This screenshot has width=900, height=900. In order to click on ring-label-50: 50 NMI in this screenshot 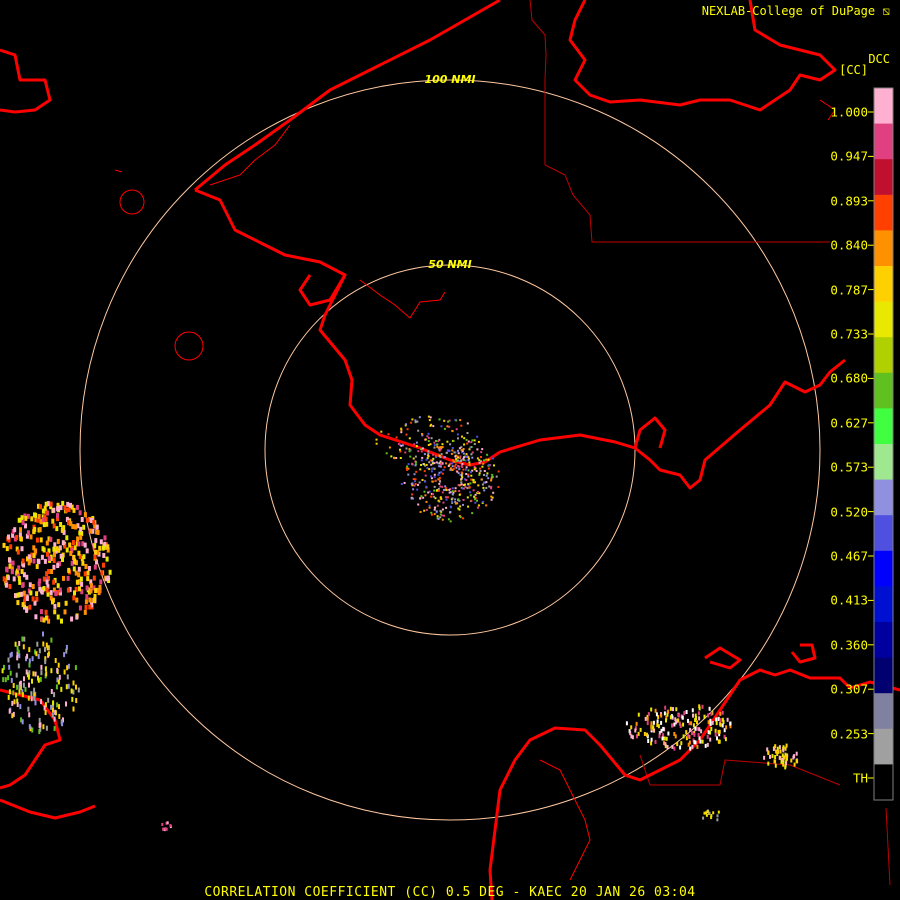, I will do `click(449, 264)`.